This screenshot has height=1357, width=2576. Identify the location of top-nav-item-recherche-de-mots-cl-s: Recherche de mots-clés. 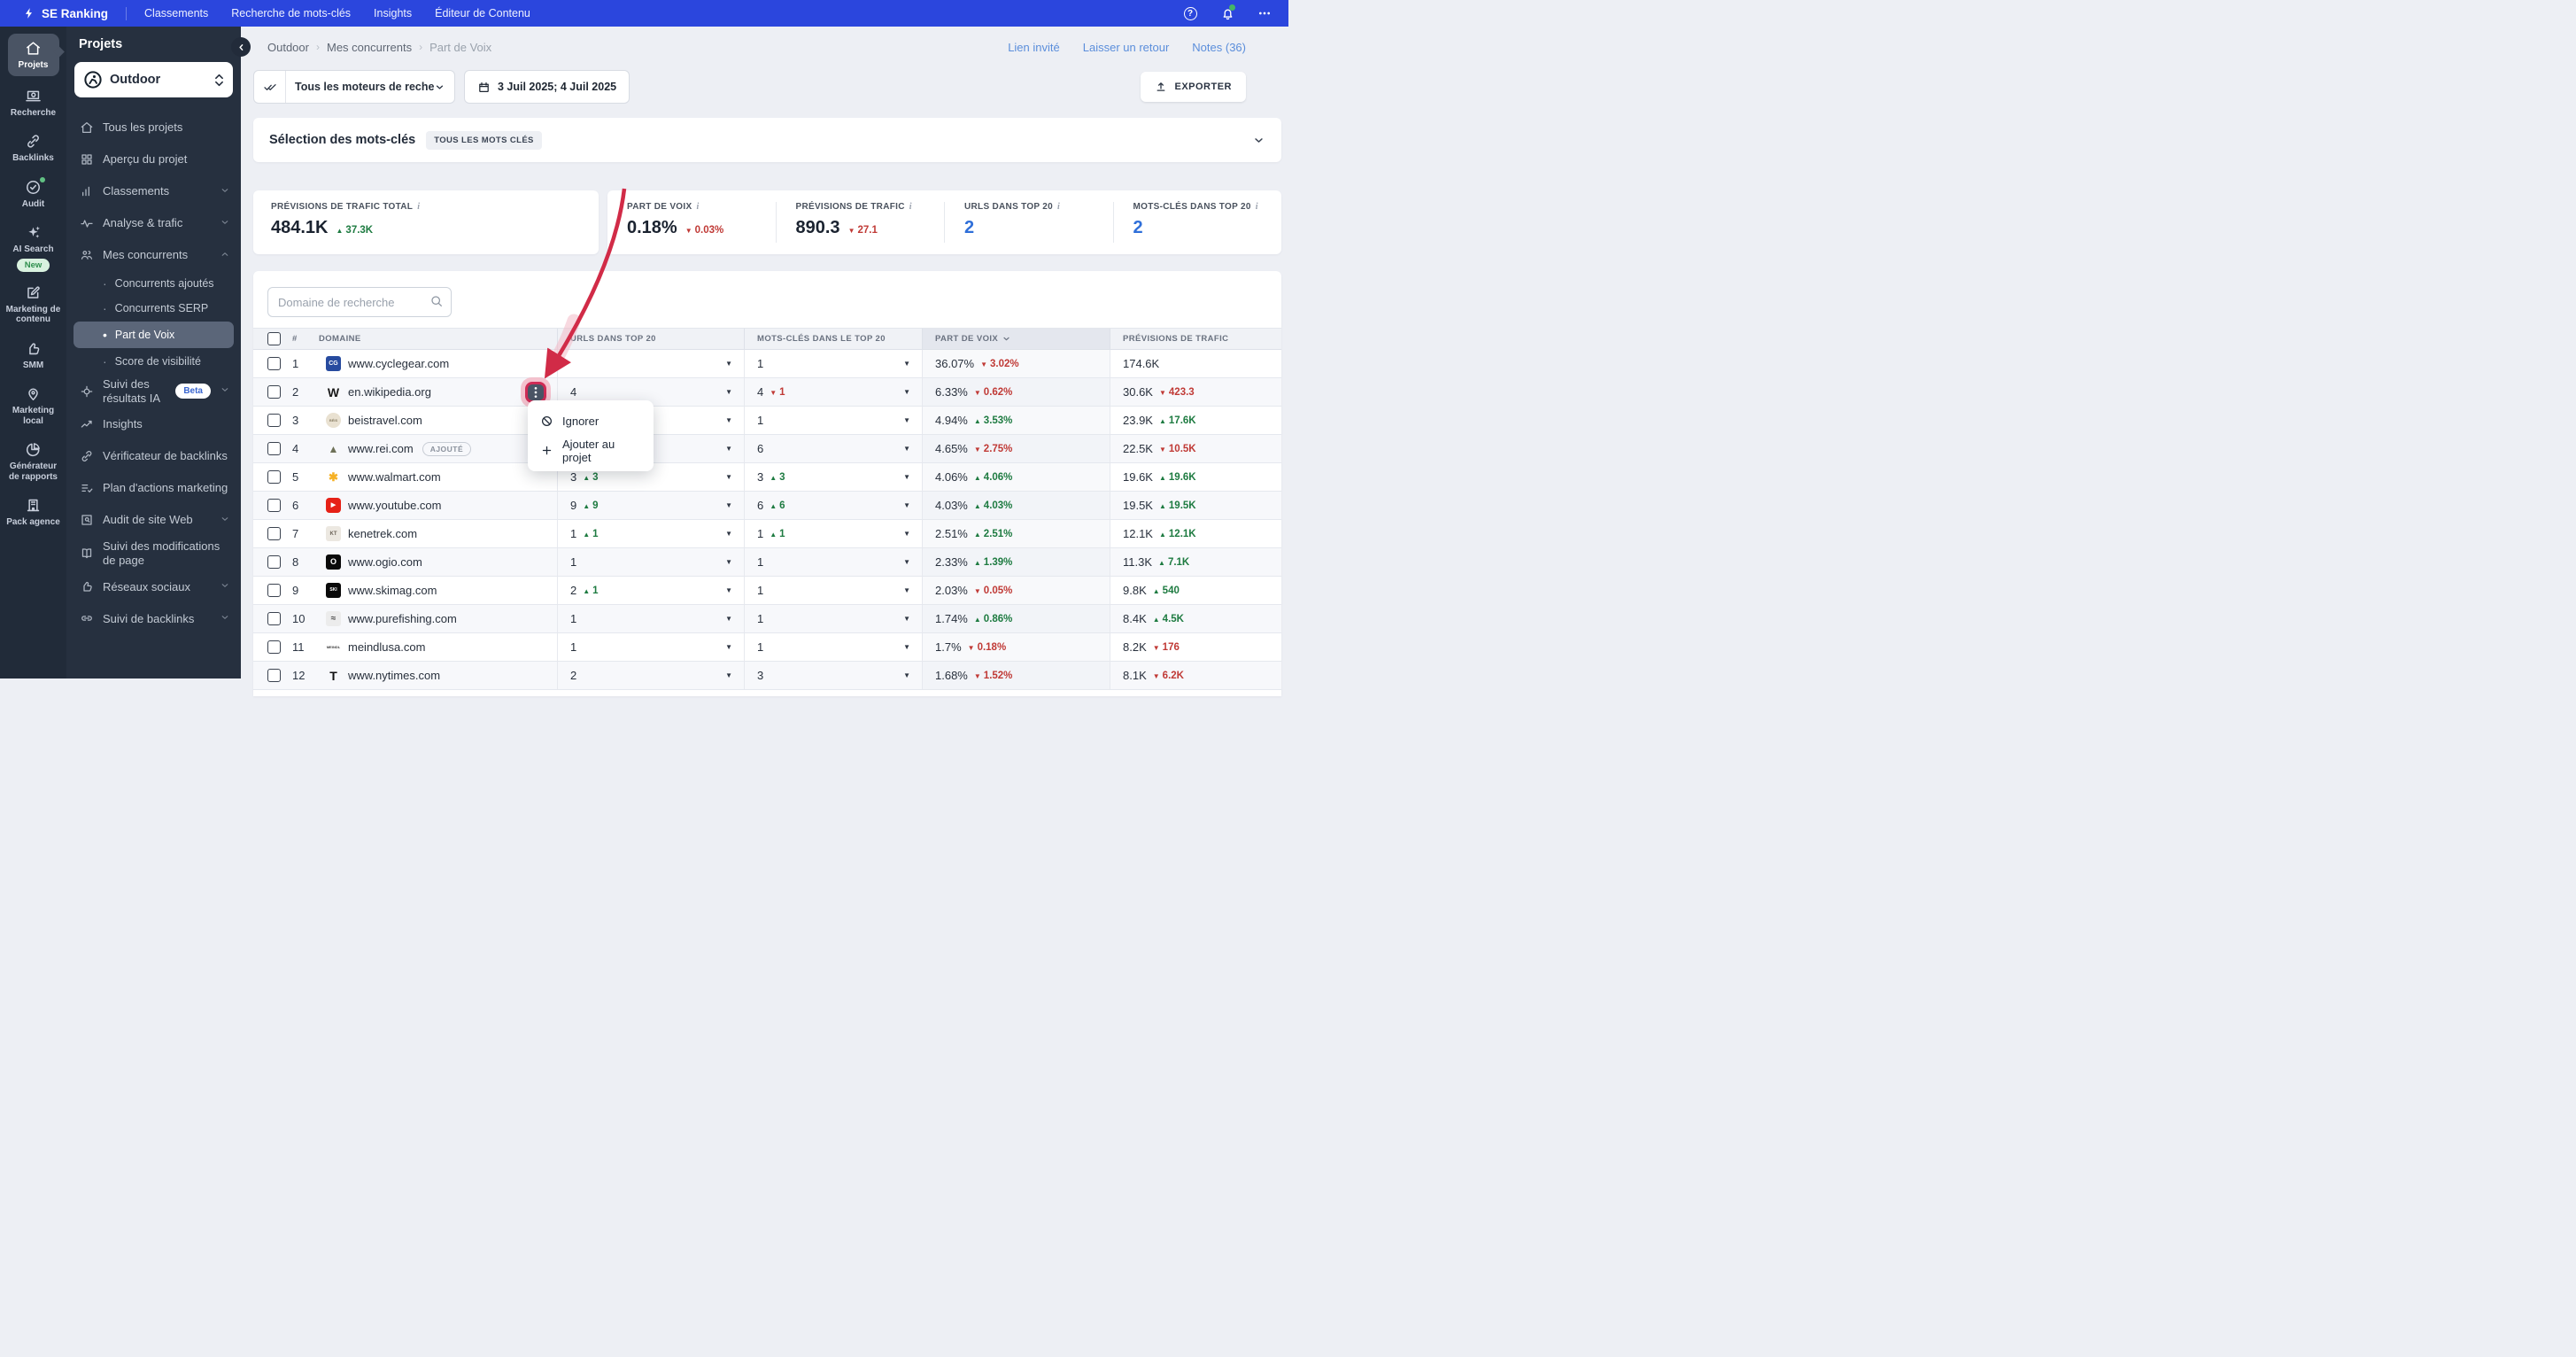
(291, 13).